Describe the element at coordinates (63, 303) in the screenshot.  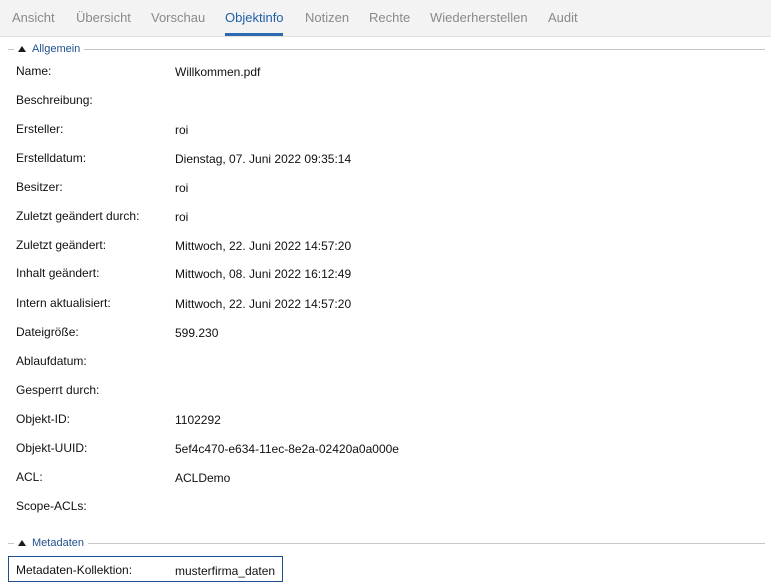
I see `field-label: Intern aktualisiert:` at that location.